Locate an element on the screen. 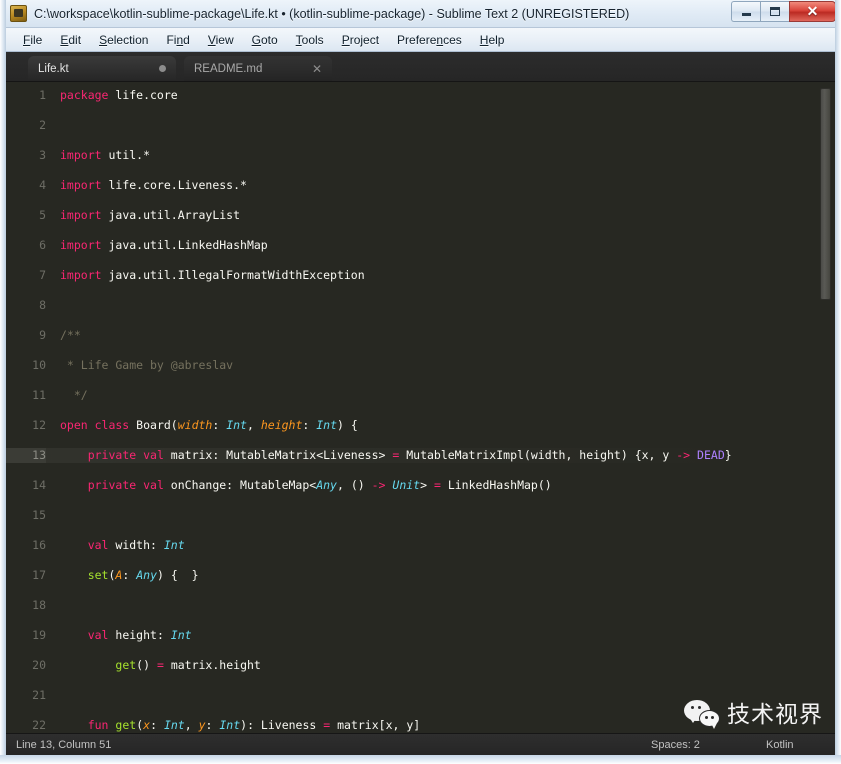 Image resolution: width=841 pixels, height=764 pixels. code-token: util.* is located at coordinates (126, 155).